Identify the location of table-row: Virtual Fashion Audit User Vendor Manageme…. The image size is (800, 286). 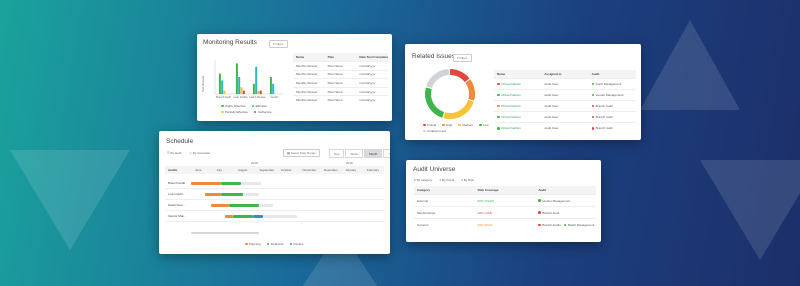
(565, 95).